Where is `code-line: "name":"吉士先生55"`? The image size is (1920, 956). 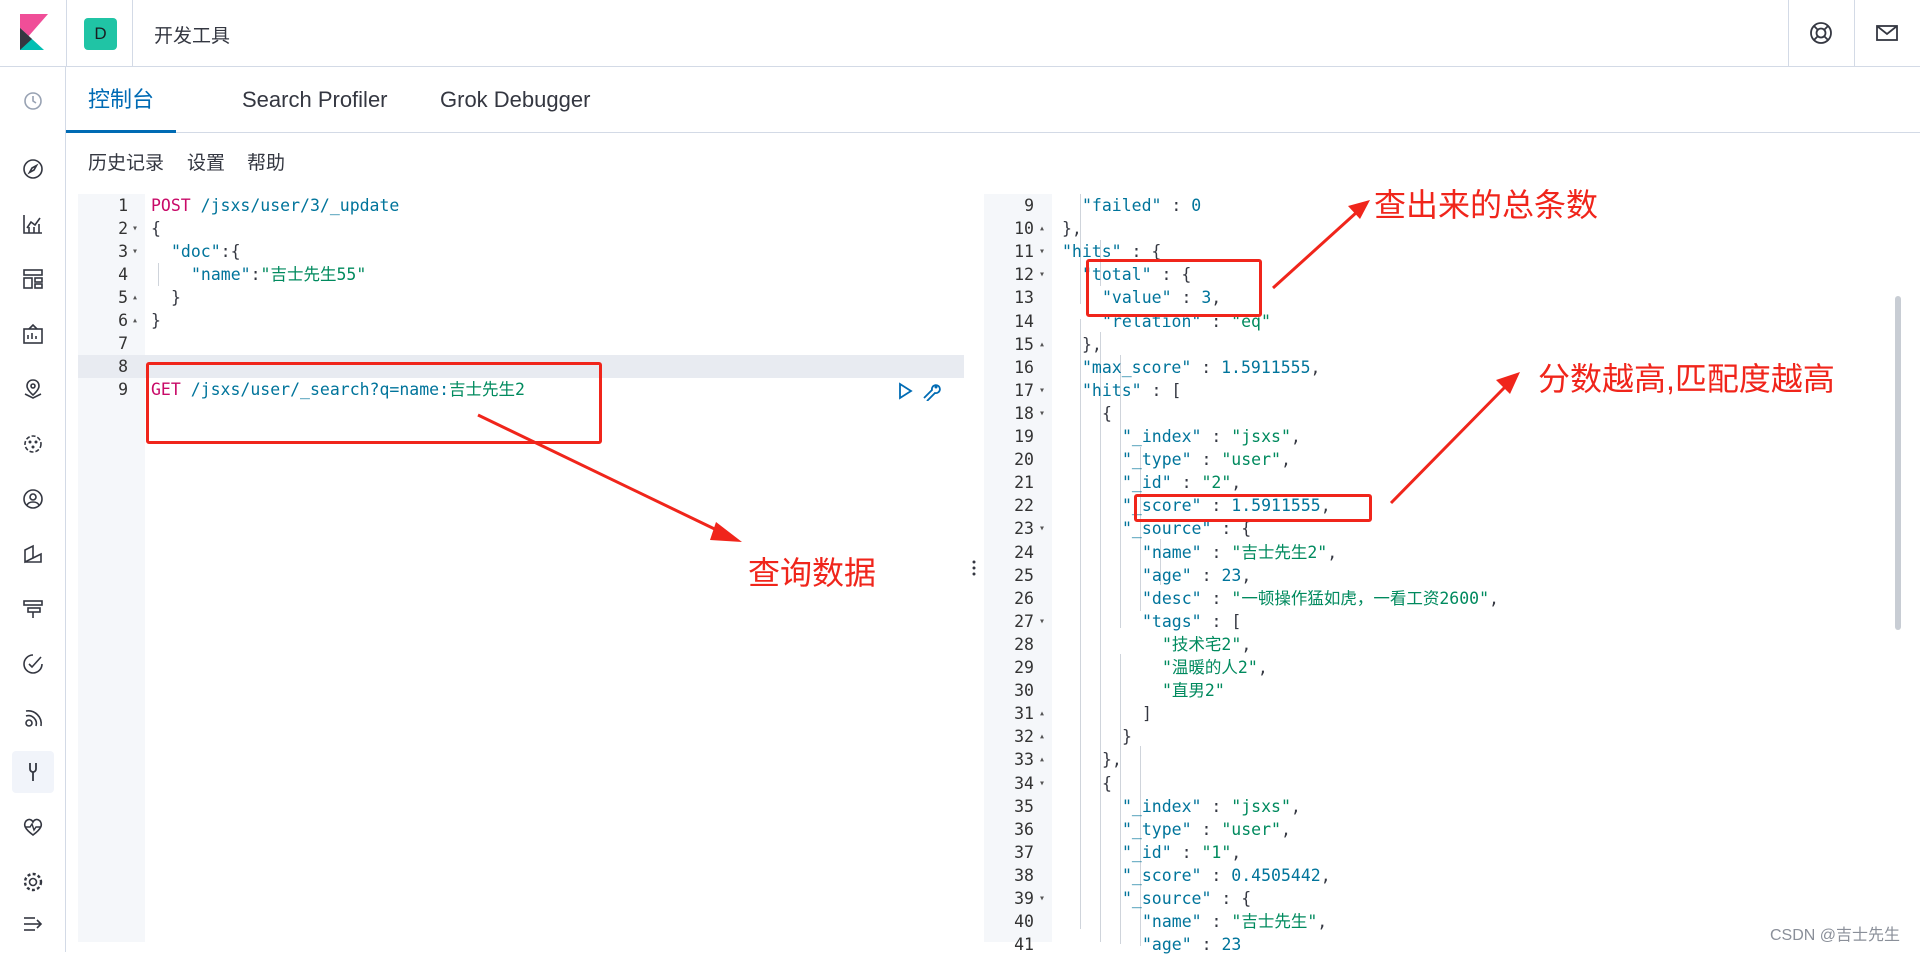
code-line: "name":"吉士先生55" is located at coordinates (278, 274).